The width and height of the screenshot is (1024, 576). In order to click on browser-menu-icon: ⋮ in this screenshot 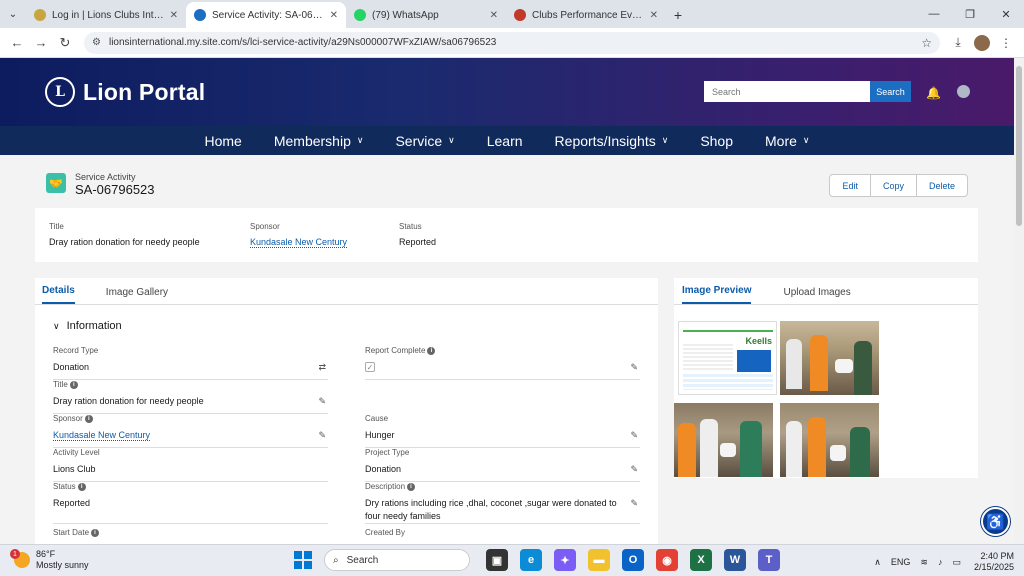, I will do `click(1006, 43)`.